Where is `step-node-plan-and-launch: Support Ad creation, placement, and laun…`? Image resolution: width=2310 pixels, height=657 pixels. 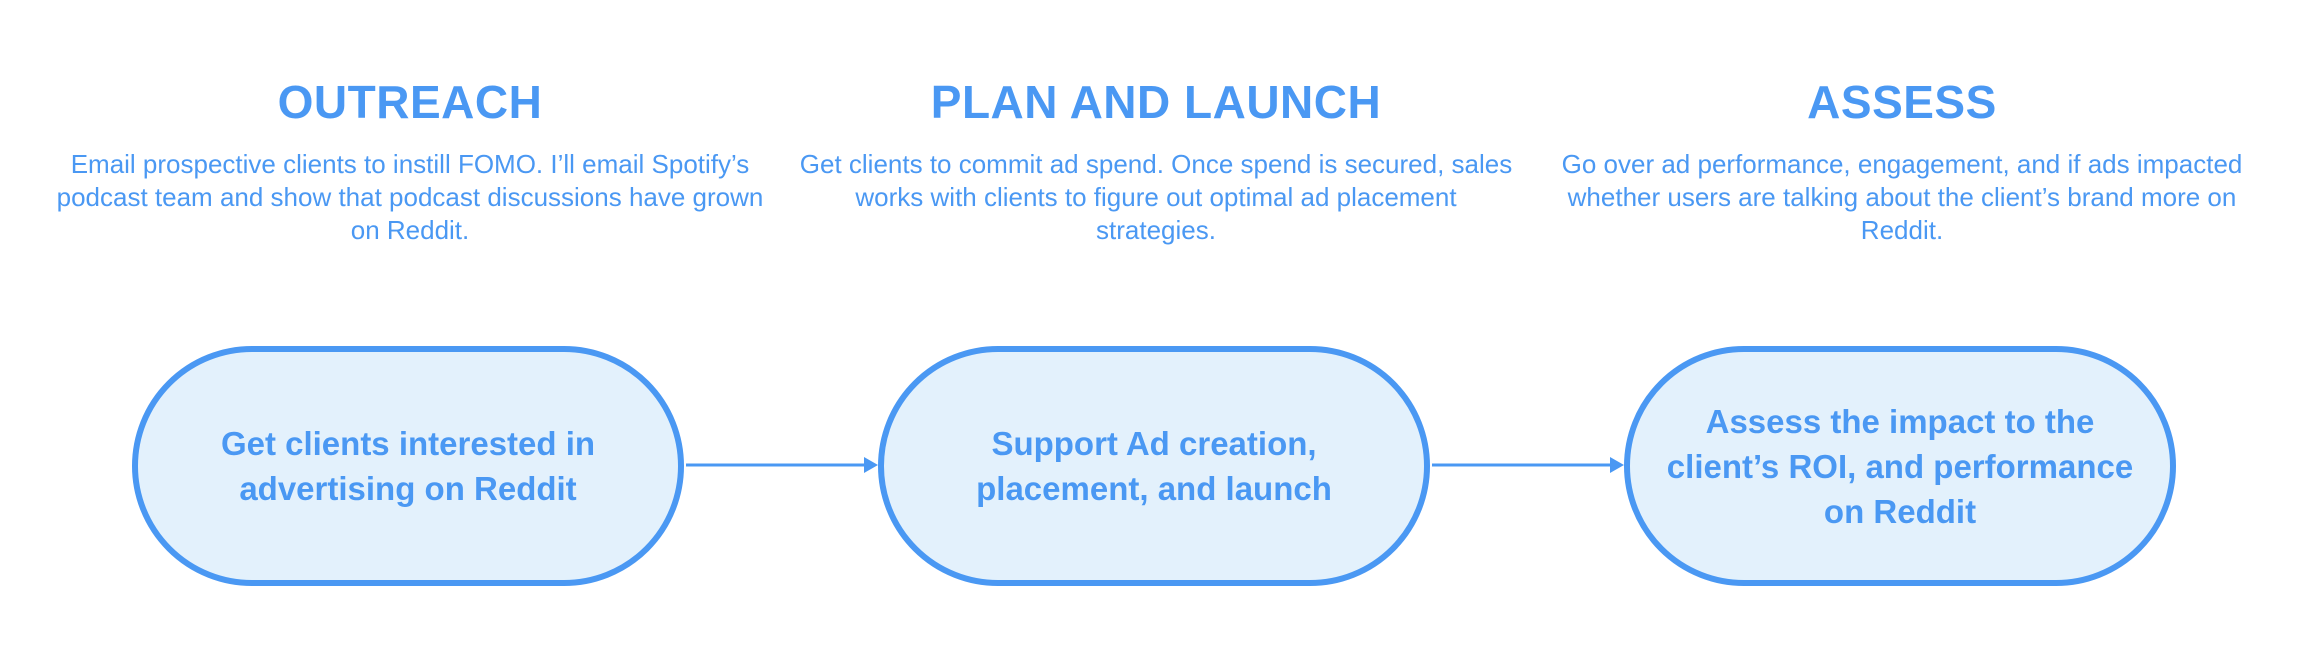
step-node-plan-and-launch: Support Ad creation, placement, and laun… is located at coordinates (1154, 466).